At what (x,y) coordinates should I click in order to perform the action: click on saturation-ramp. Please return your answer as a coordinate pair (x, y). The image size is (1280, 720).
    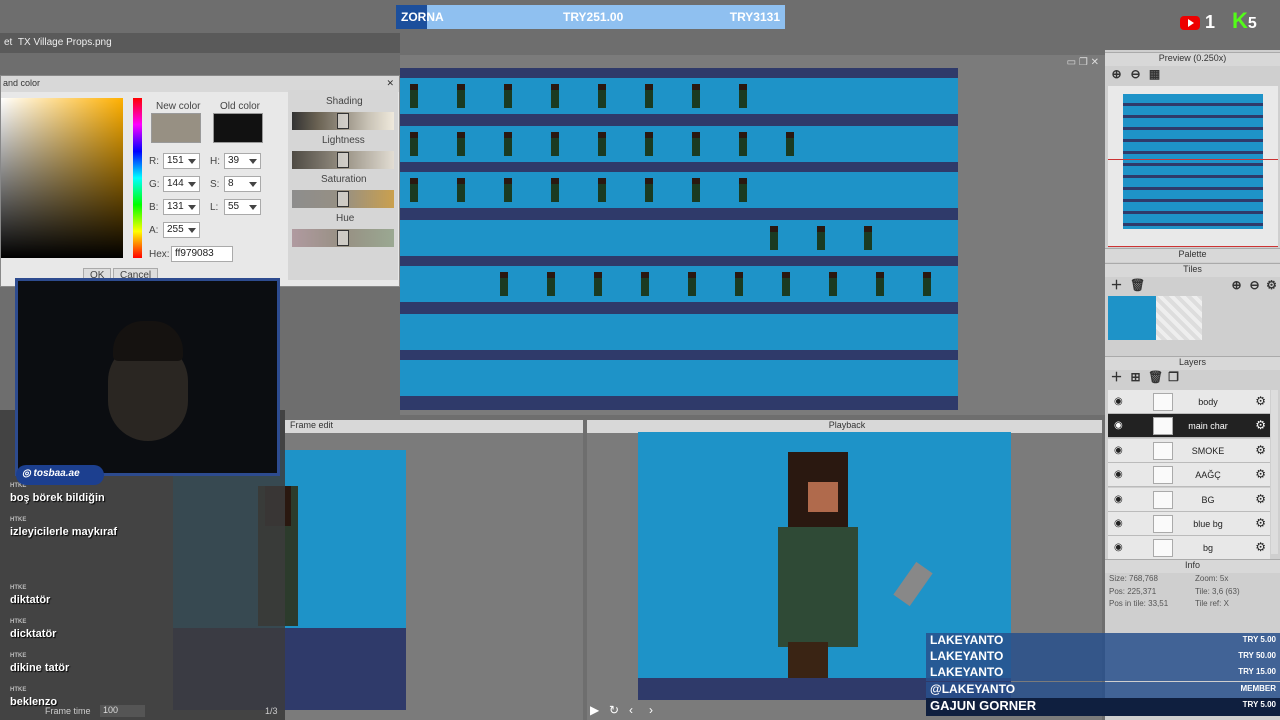
    Looking at the image, I should click on (343, 199).